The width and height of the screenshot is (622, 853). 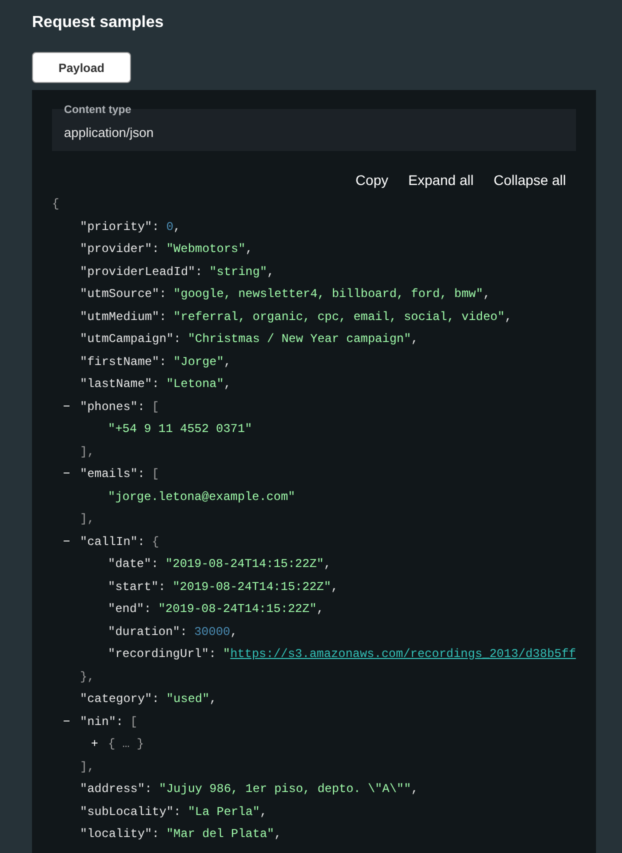 What do you see at coordinates (162, 654) in the screenshot?
I see `json-key: "recordingUrl":` at bounding box center [162, 654].